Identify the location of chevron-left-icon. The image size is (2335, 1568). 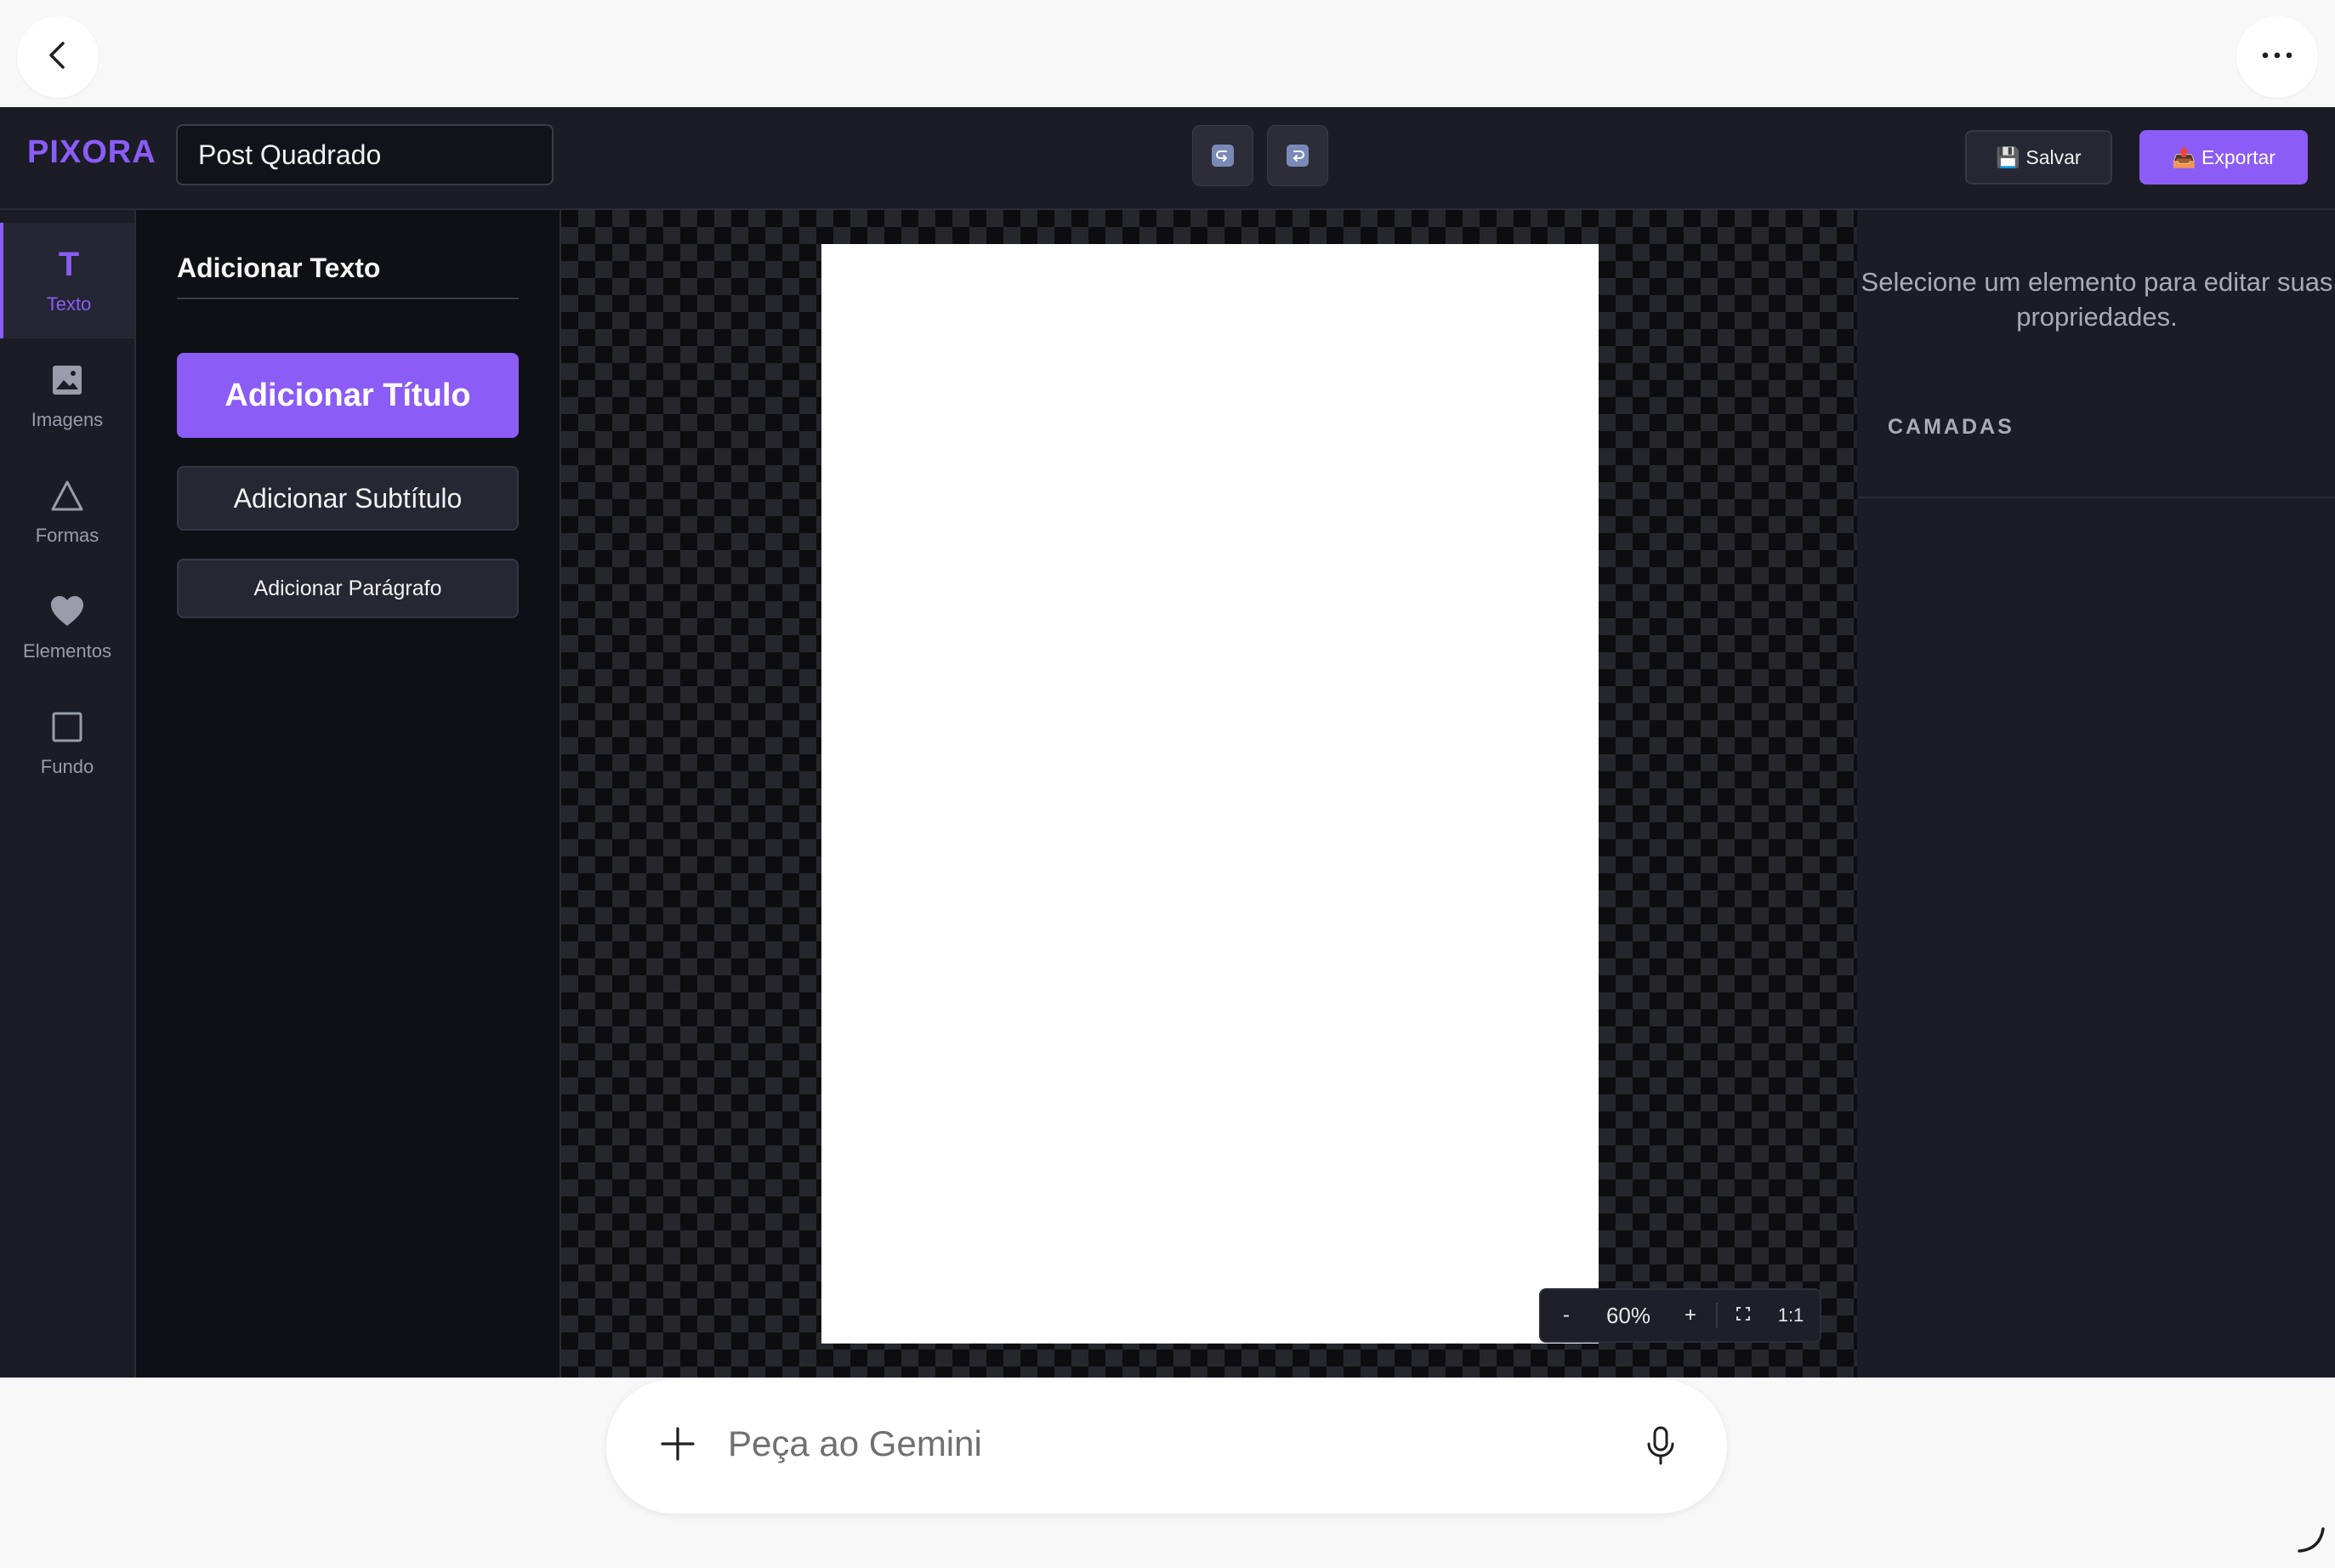
(58, 57).